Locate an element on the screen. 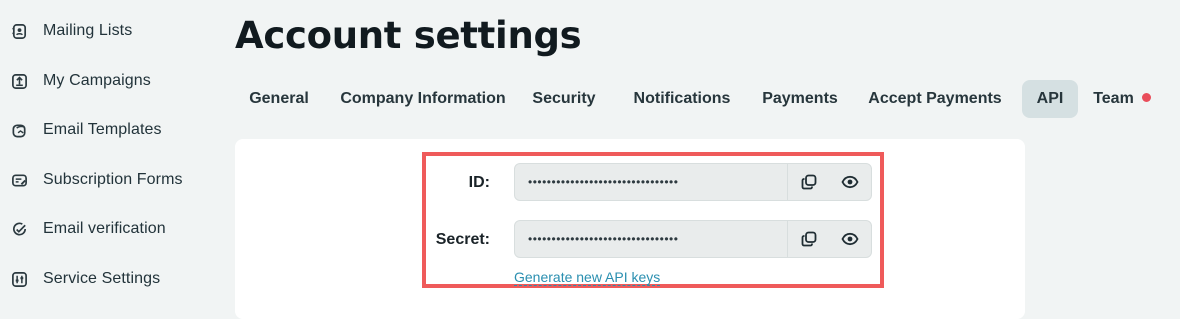  sidebar-item-mailing-lists: Mailing Lists is located at coordinates (110, 31).